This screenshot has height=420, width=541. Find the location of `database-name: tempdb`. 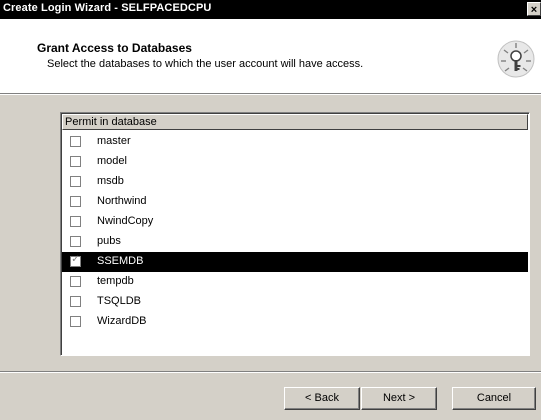

database-name: tempdb is located at coordinates (115, 281).